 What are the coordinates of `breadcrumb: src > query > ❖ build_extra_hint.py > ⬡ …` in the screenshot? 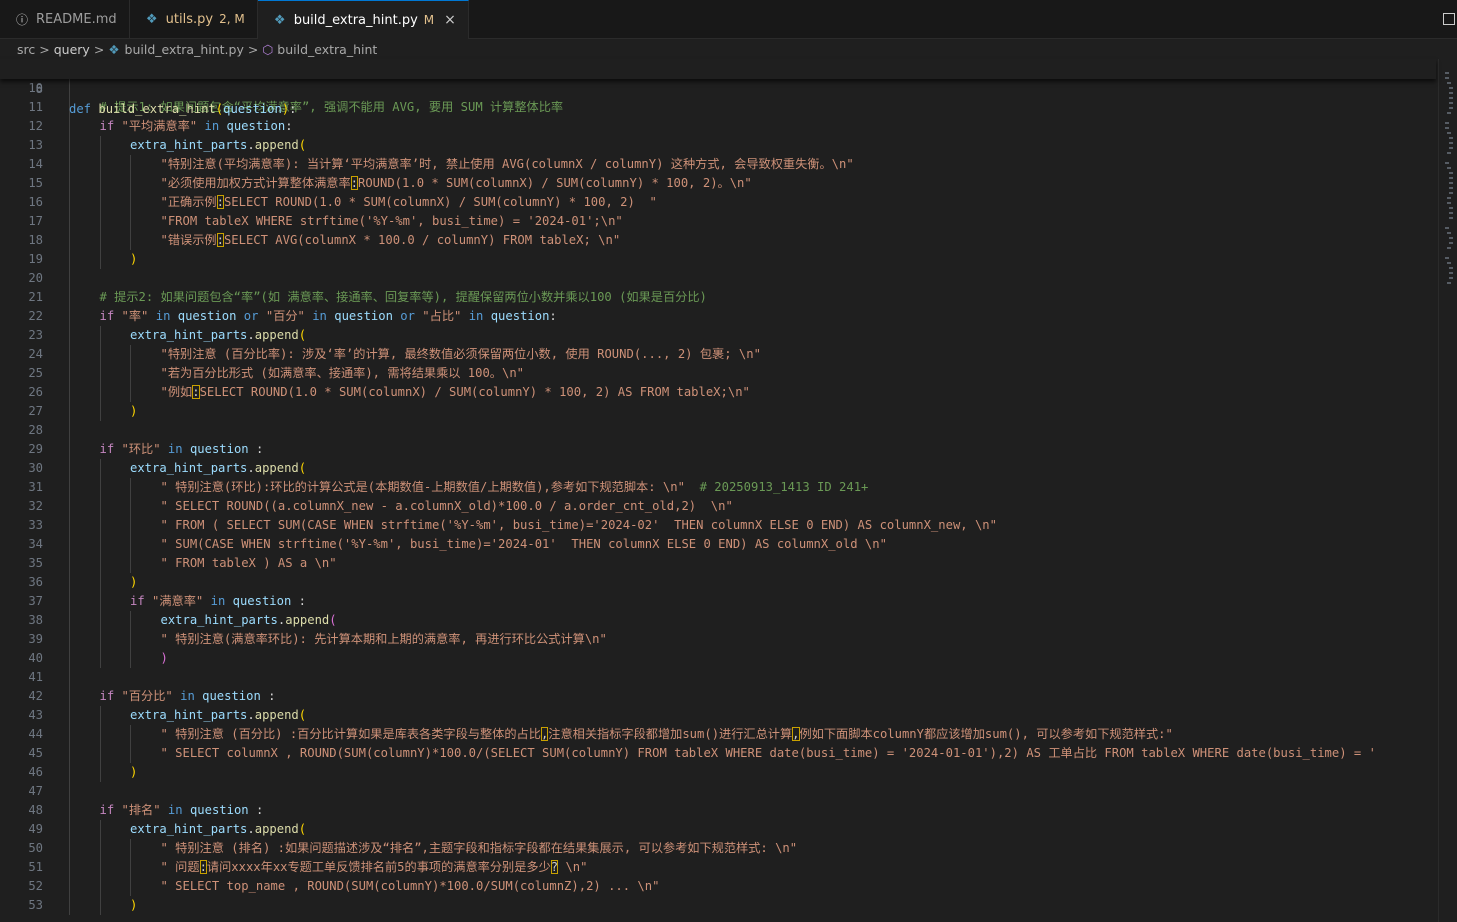 It's located at (728, 49).